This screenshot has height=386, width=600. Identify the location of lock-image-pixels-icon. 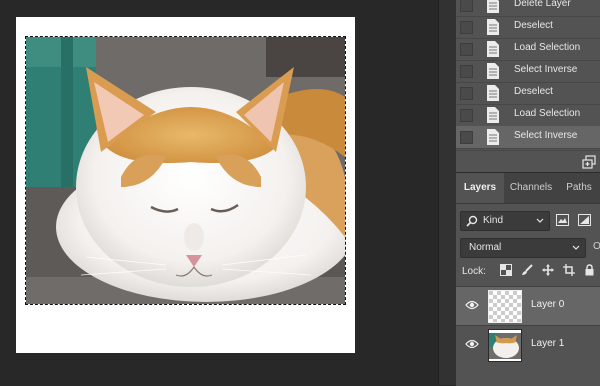
(527, 270).